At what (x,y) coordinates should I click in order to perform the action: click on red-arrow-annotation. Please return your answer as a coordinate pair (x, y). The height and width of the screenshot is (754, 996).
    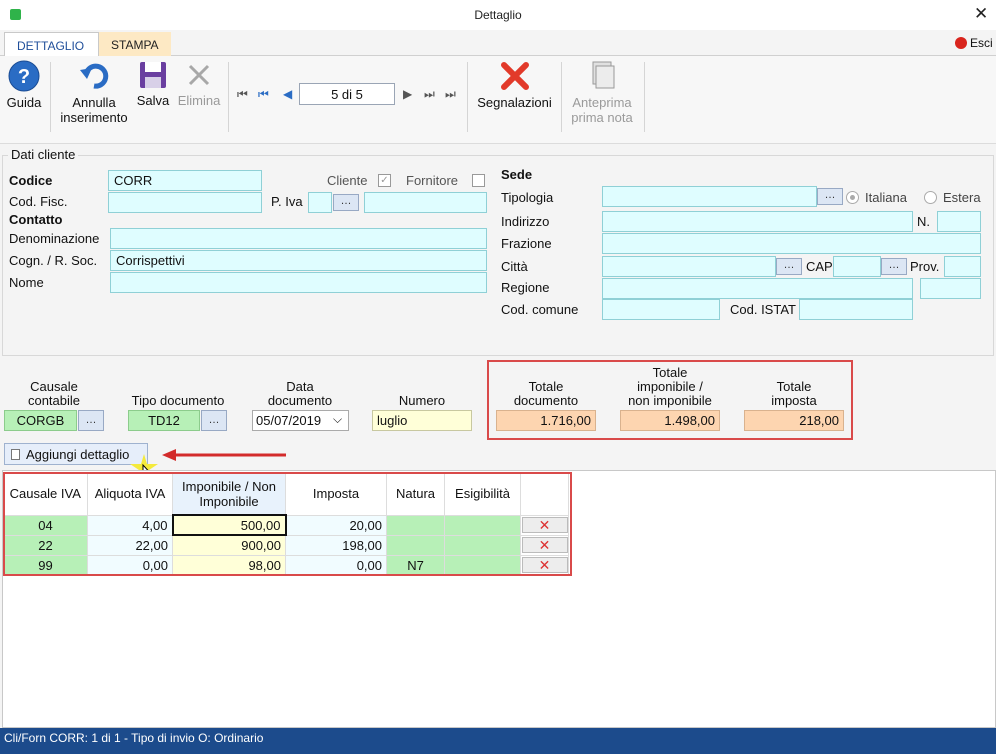
    Looking at the image, I should click on (224, 455).